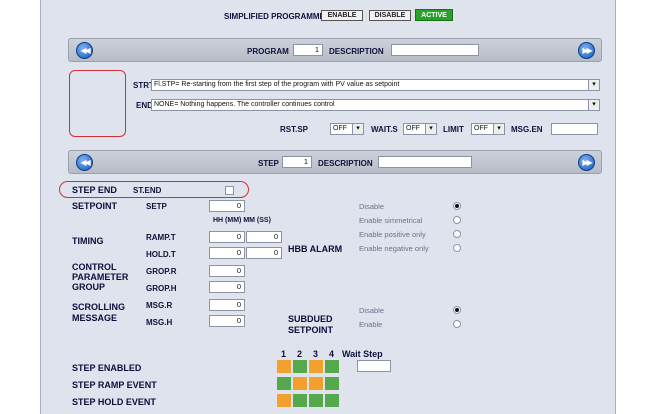 The image size is (656, 414). Describe the element at coordinates (390, 15) in the screenshot. I see `disable-button: DISABLE` at that location.